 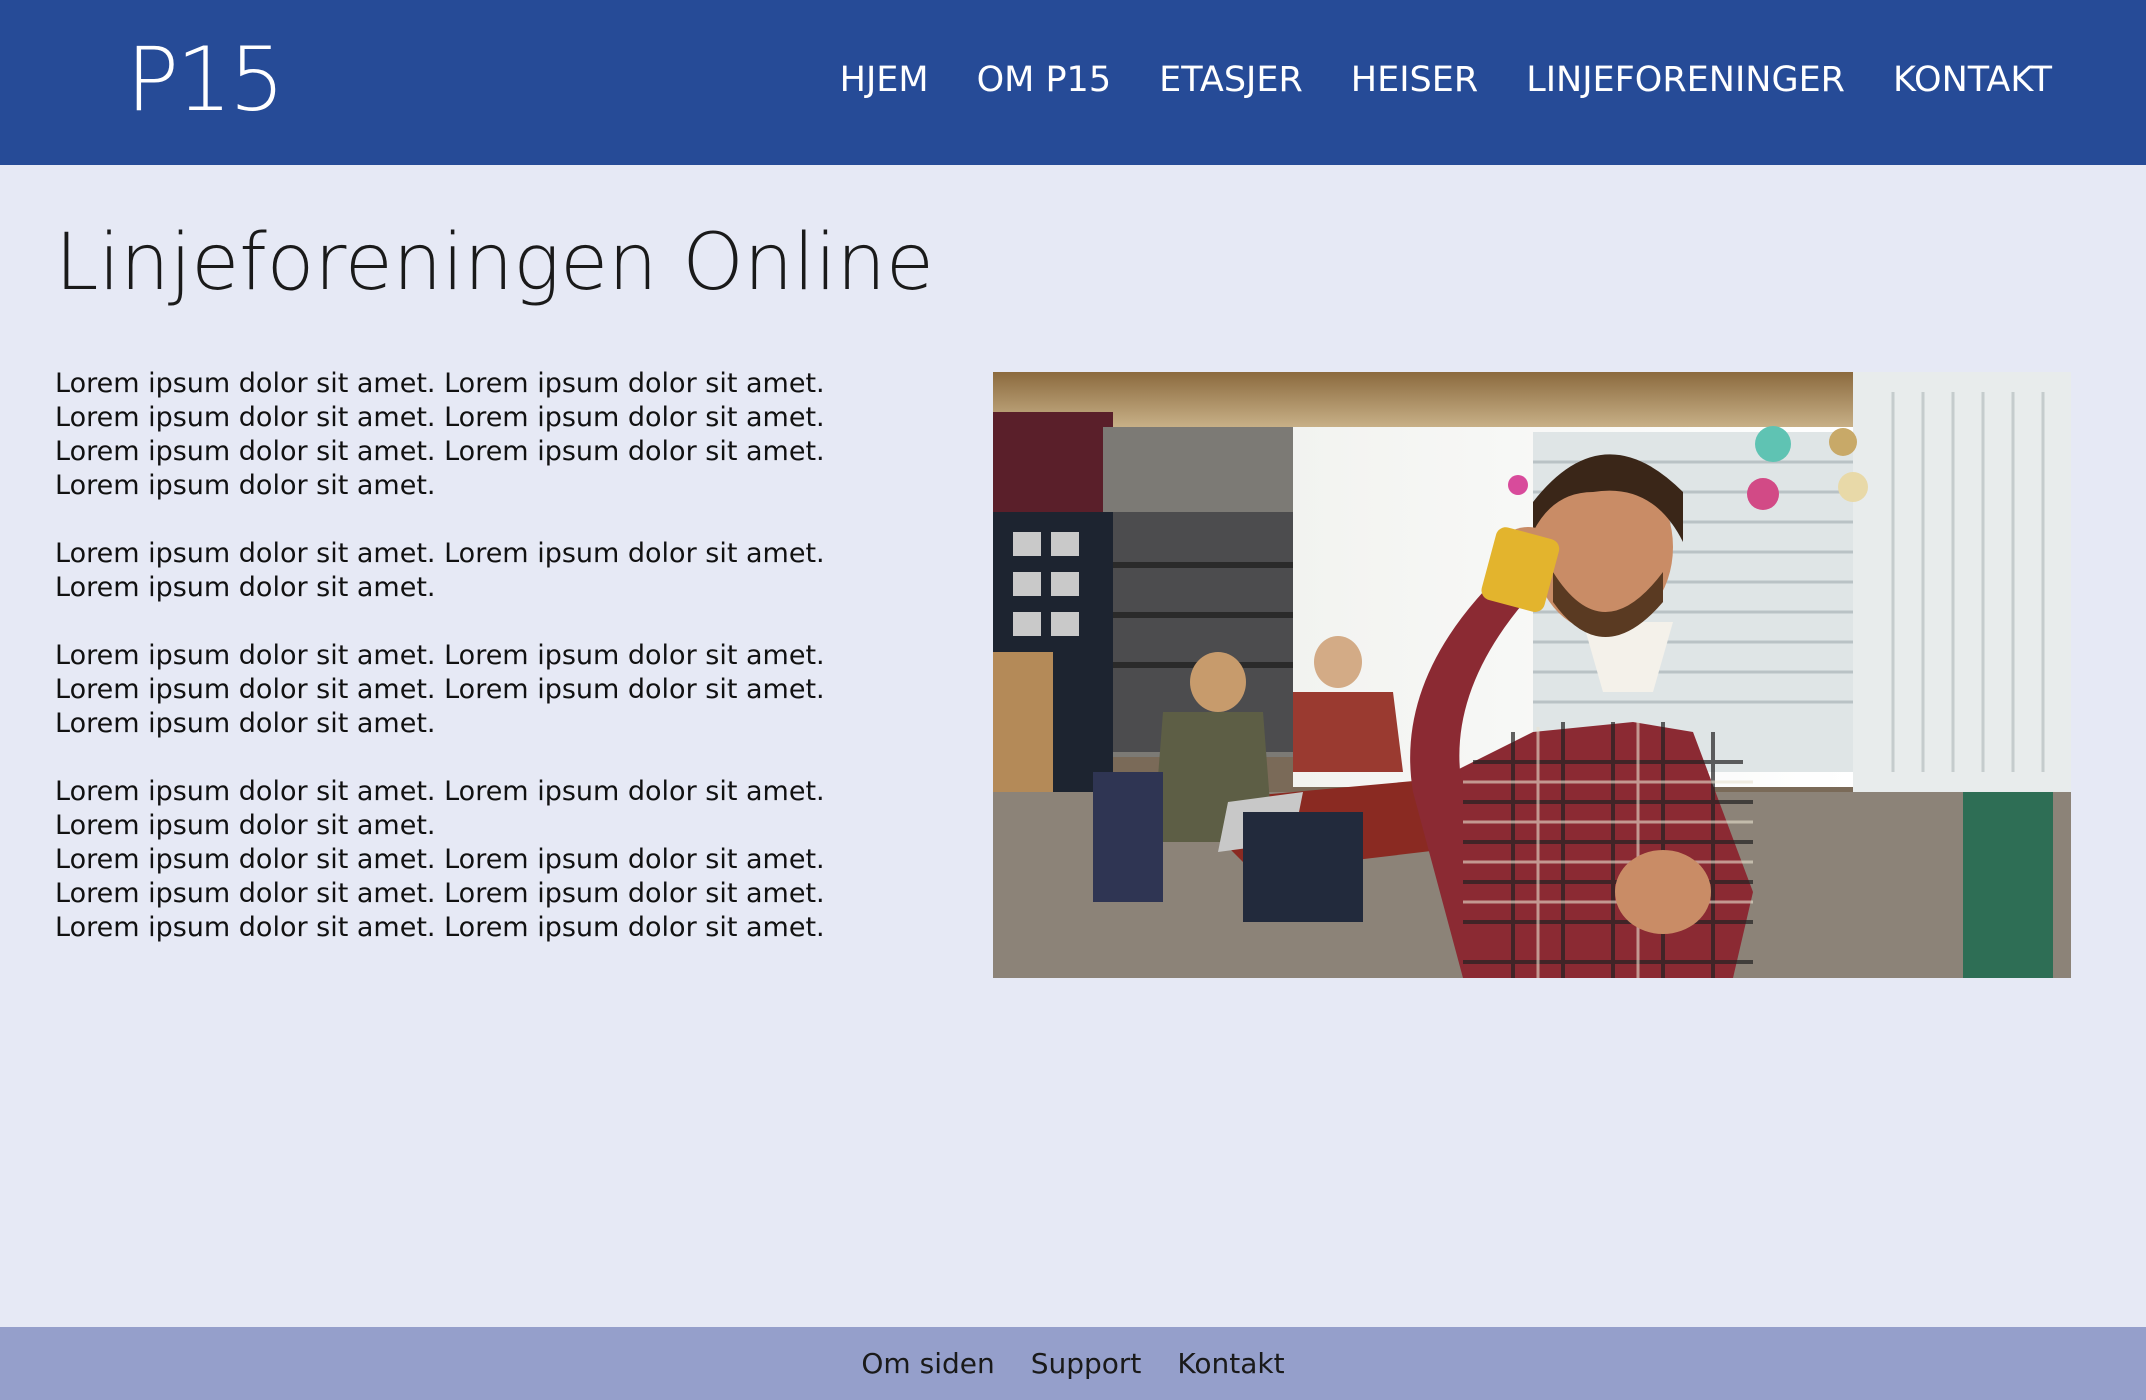 What do you see at coordinates (884, 80) in the screenshot?
I see `nav-link-hjem: HJEM` at bounding box center [884, 80].